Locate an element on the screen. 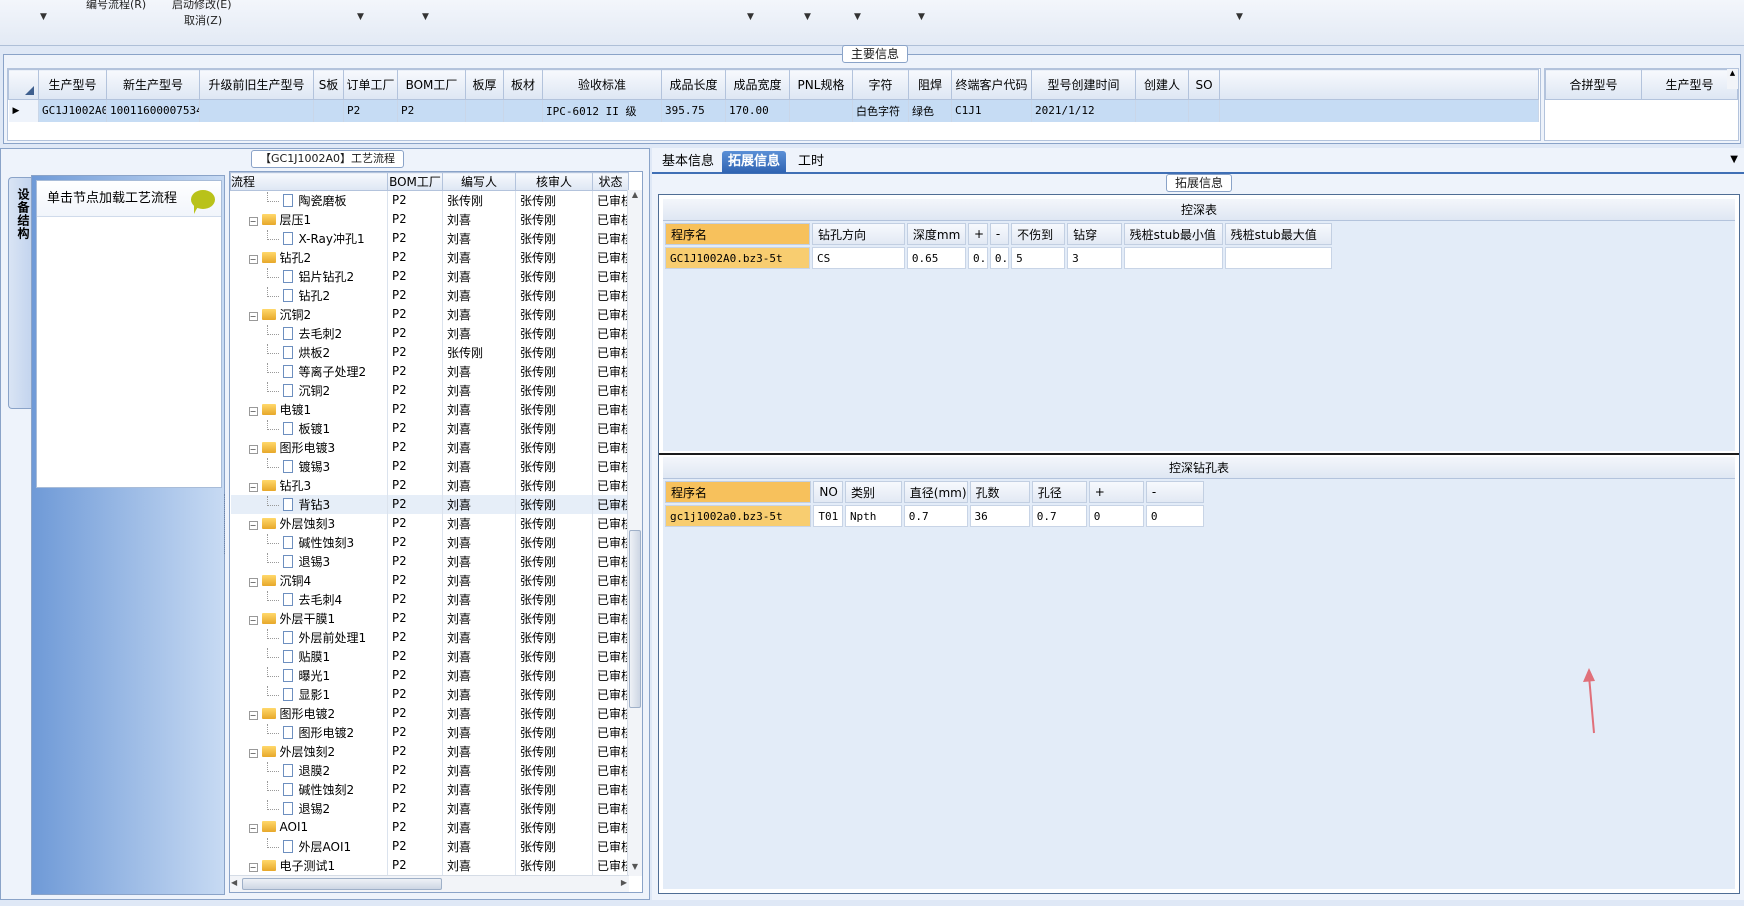 The image size is (1744, 906). column-header: PNL规格 is located at coordinates (821, 84).